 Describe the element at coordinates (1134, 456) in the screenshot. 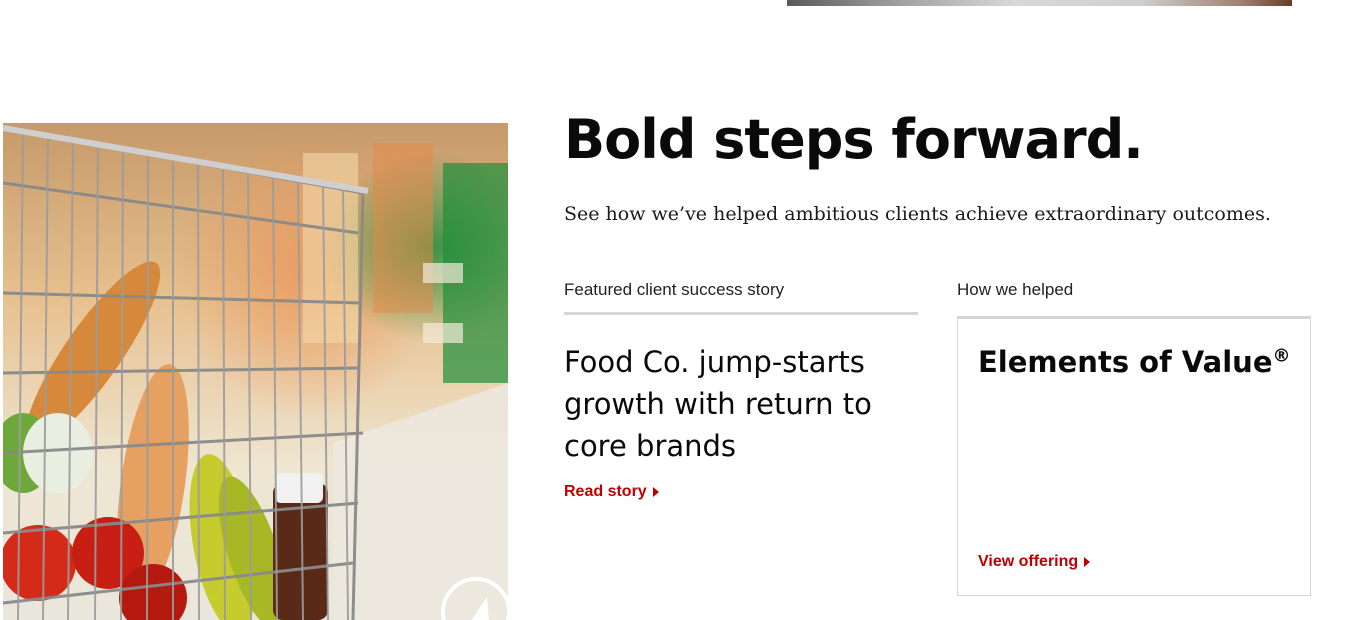

I see `offering-card: Elements of Value® View offering` at that location.